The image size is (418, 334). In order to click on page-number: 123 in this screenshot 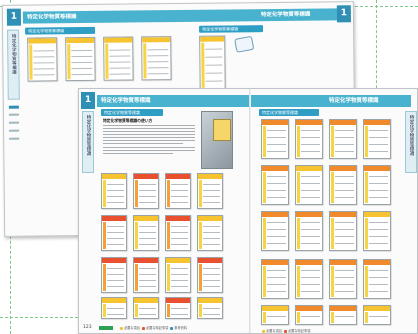, I will do `click(87, 327)`.